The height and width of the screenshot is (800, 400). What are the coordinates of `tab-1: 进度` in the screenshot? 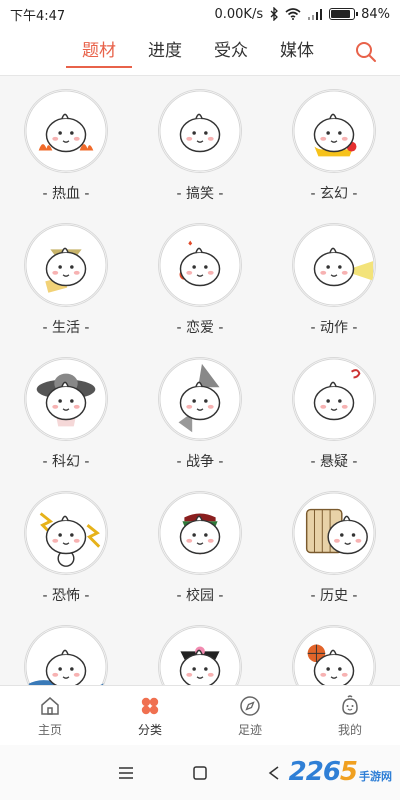 It's located at (165, 52).